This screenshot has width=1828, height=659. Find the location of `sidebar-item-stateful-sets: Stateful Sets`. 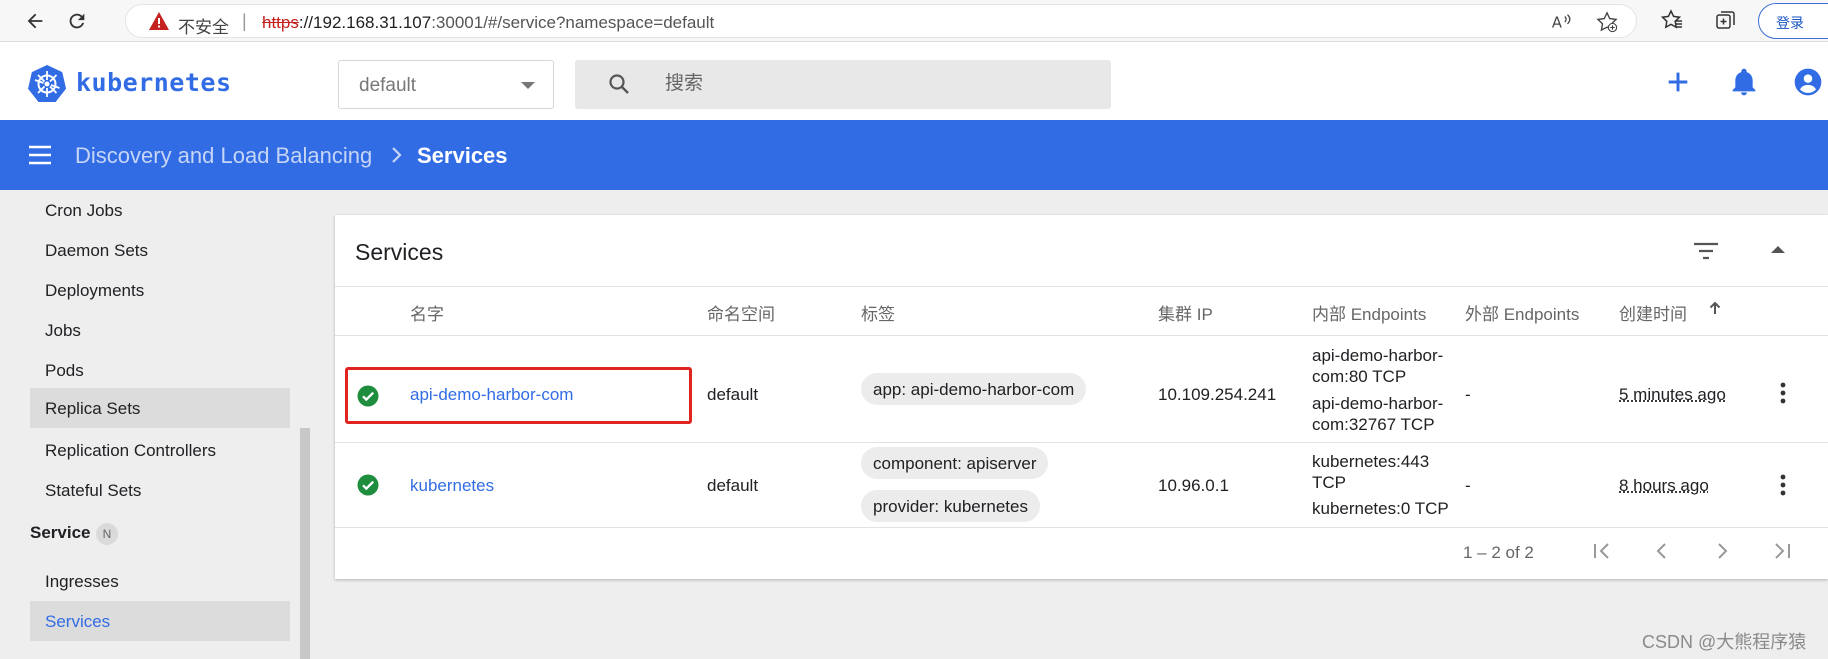

sidebar-item-stateful-sets: Stateful Sets is located at coordinates (160, 490).